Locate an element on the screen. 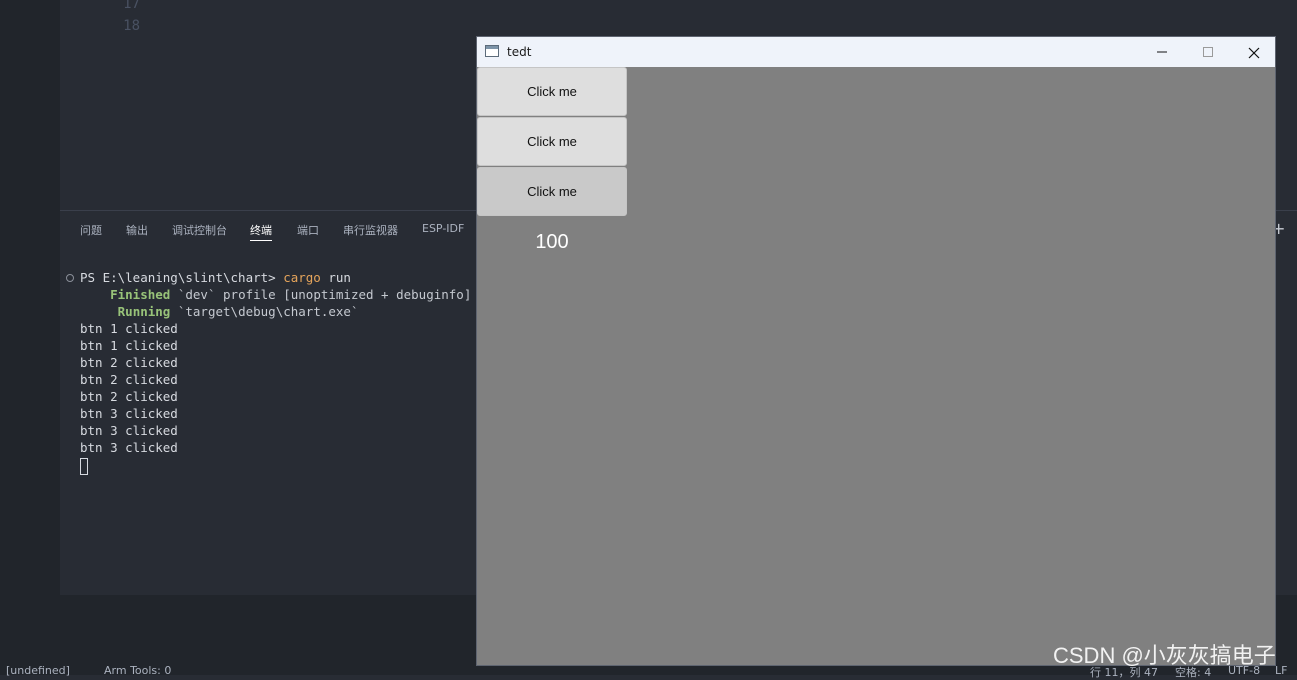 The width and height of the screenshot is (1297, 680). tab-debug-console: 调试控制台 is located at coordinates (199, 230).